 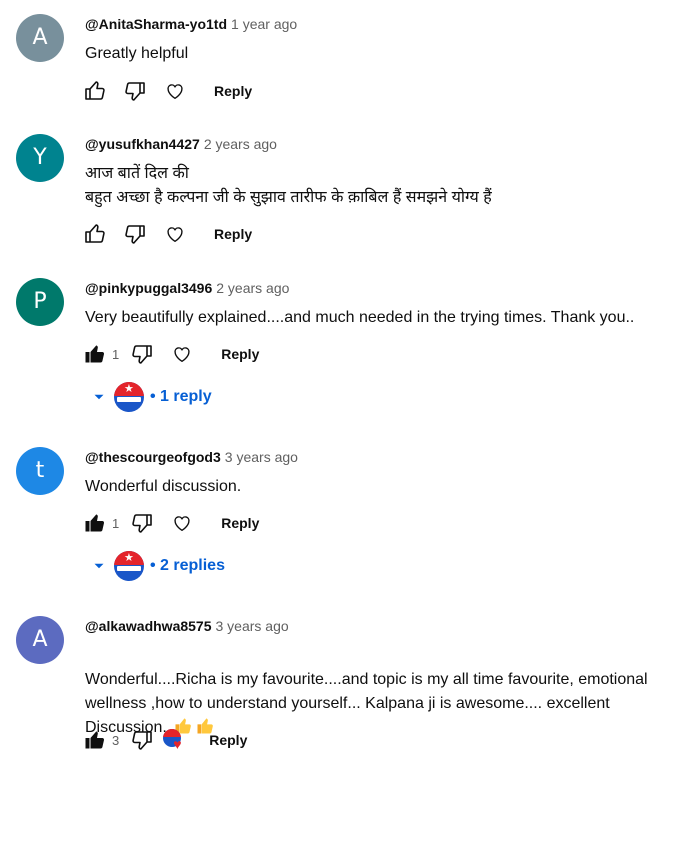 I want to click on author-name: @alkawadhwa8575, so click(x=148, y=626).